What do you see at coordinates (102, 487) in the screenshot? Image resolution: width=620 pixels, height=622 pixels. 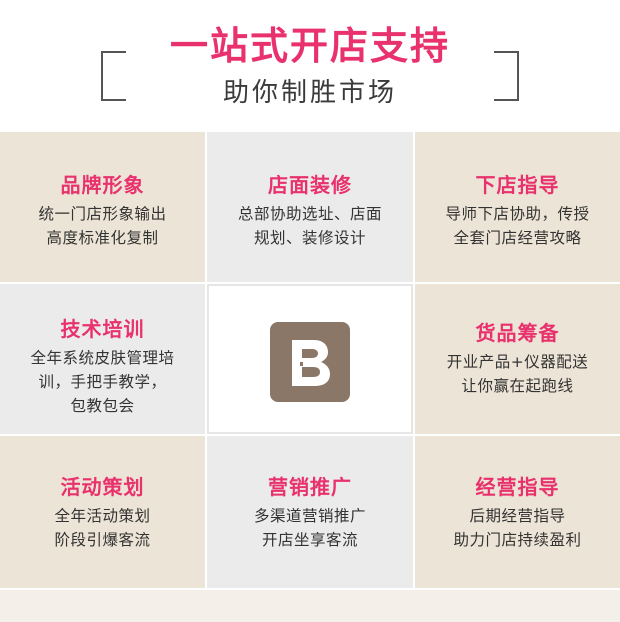 I see `feature-title: 活动策划` at bounding box center [102, 487].